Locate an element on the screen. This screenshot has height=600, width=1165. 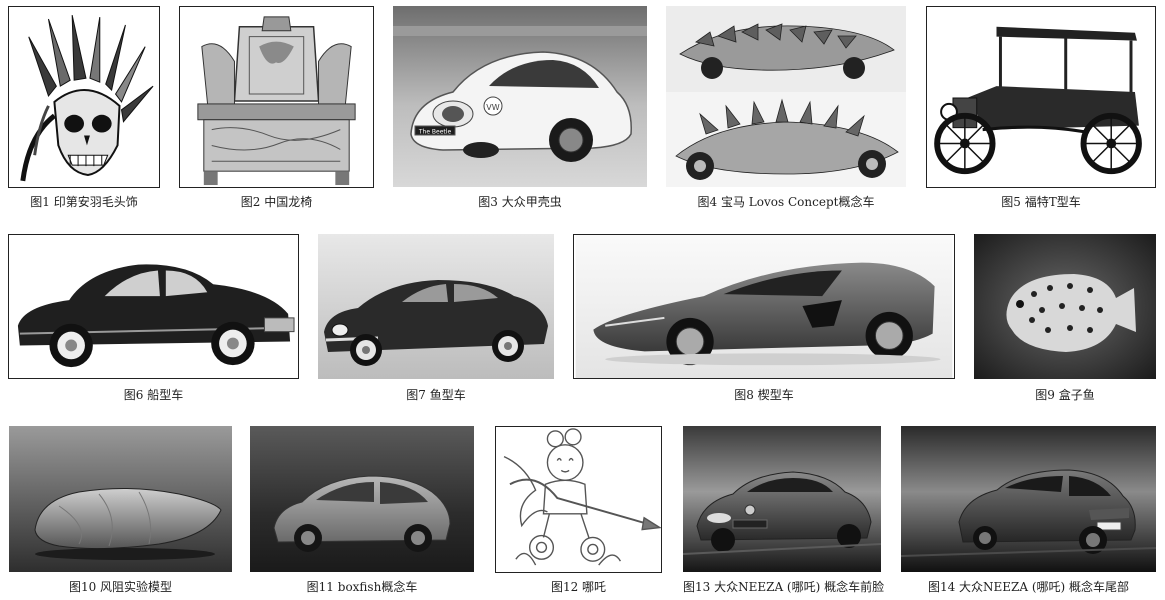
bmw-lovos-concept-car-image is located at coordinates (786, 96).